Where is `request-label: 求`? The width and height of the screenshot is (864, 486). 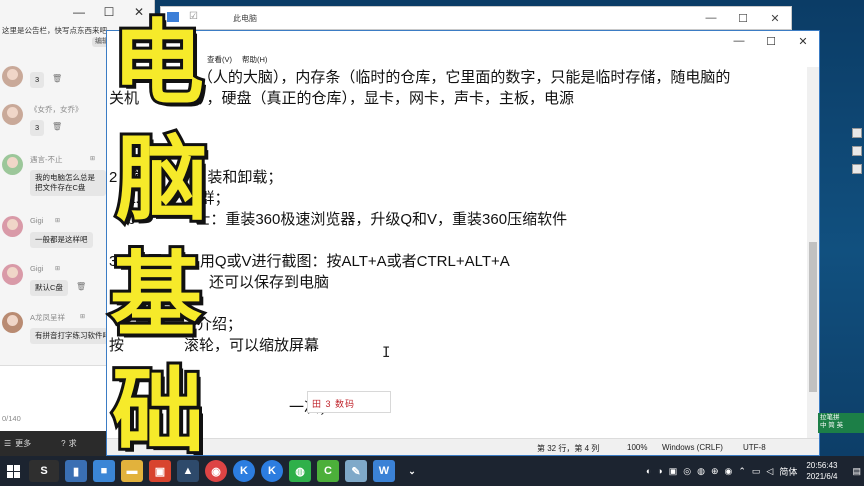 request-label: 求 is located at coordinates (72, 443).